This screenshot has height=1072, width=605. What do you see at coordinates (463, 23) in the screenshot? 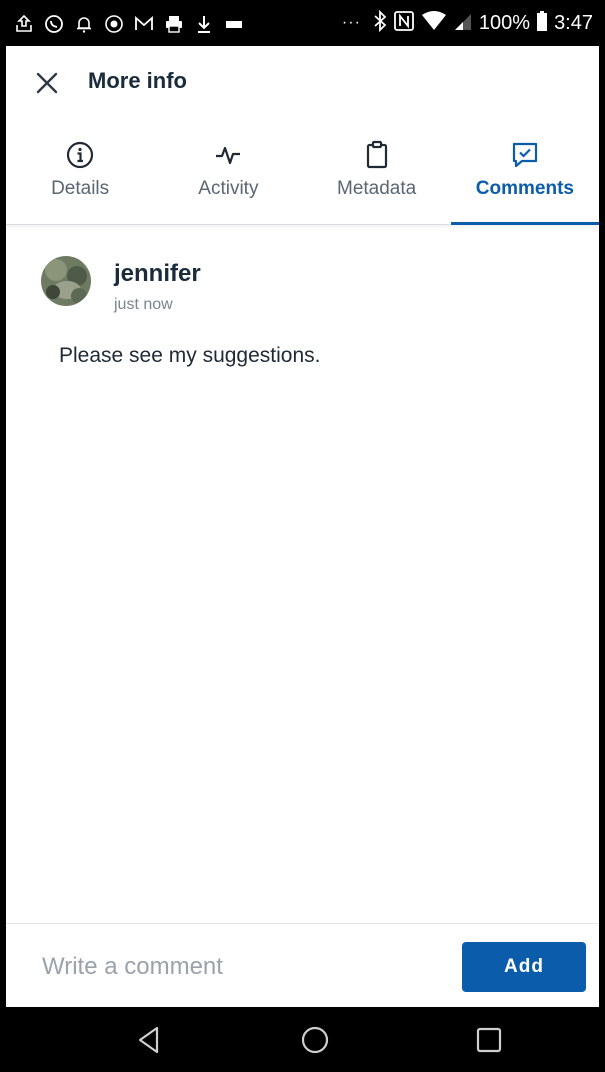
I see `cell-signal-icon` at bounding box center [463, 23].